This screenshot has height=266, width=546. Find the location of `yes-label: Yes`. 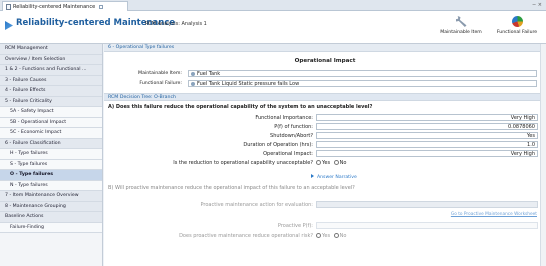

yes-label: Yes is located at coordinates (326, 163).